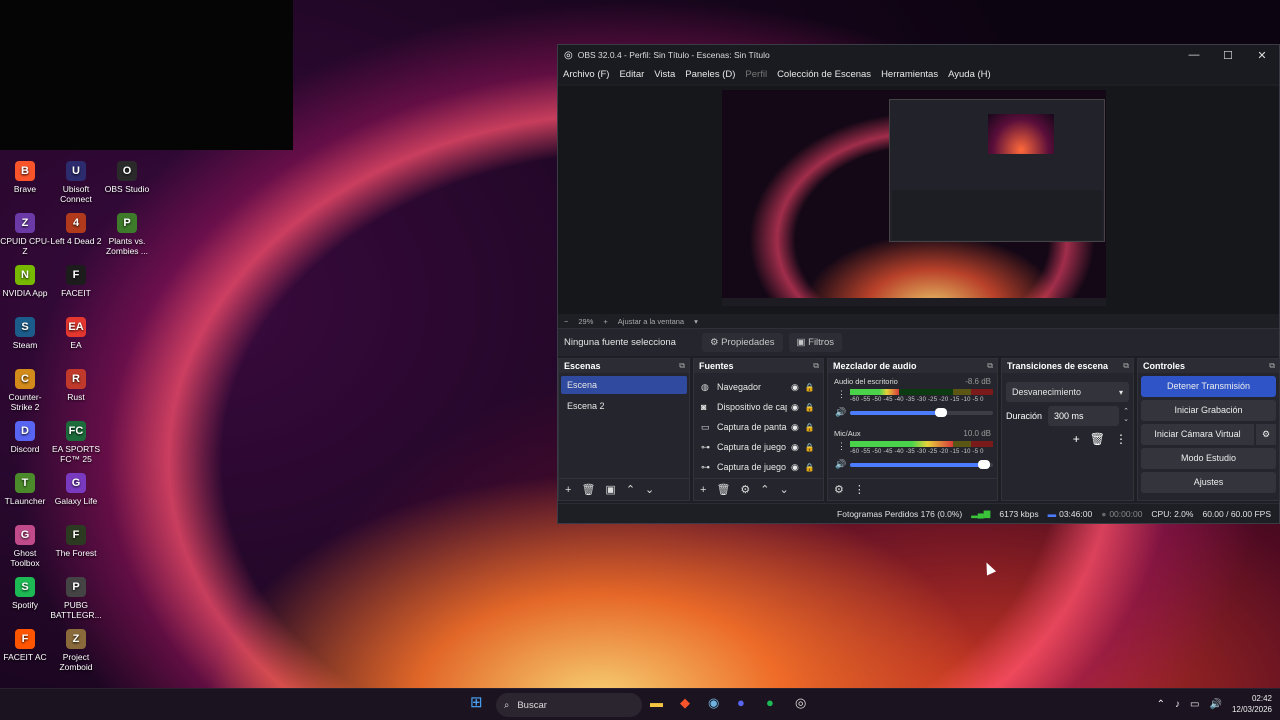  What do you see at coordinates (758, 387) in the screenshot?
I see `source-item: ◍ Navegador ◉ 🔒` at bounding box center [758, 387].